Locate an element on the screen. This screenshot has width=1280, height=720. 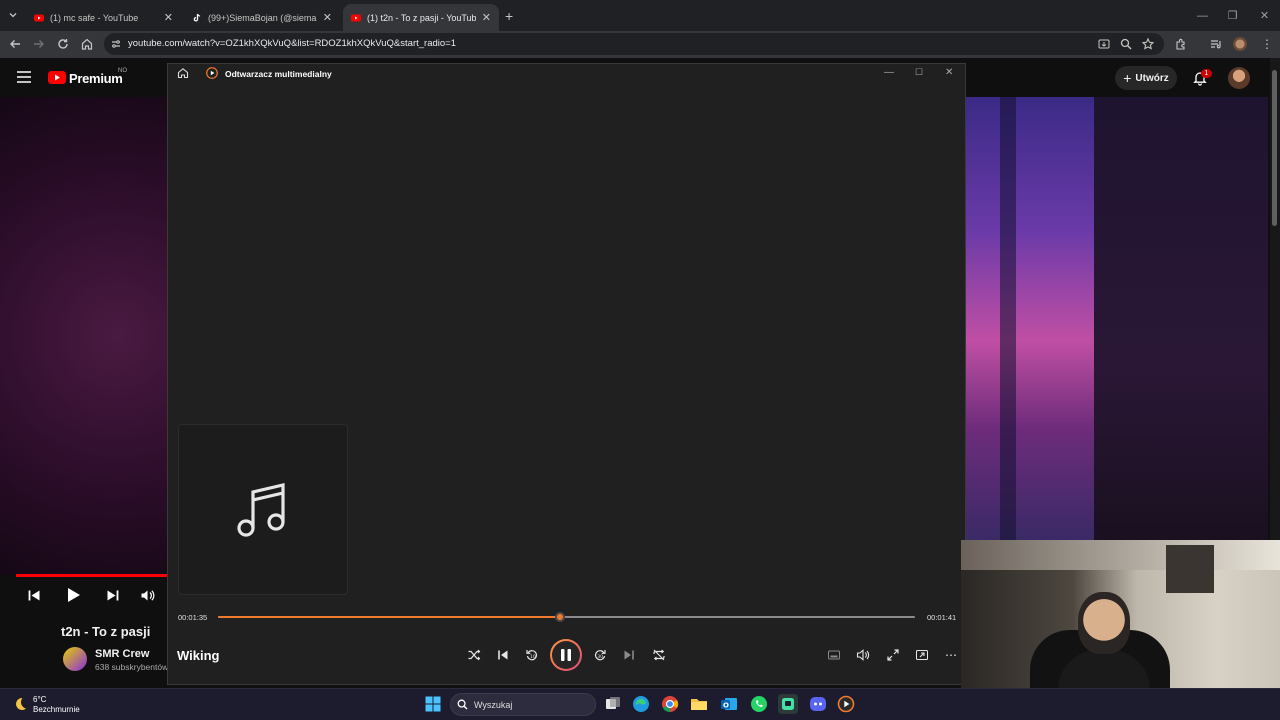
pause-icon is located at coordinates (566, 655).